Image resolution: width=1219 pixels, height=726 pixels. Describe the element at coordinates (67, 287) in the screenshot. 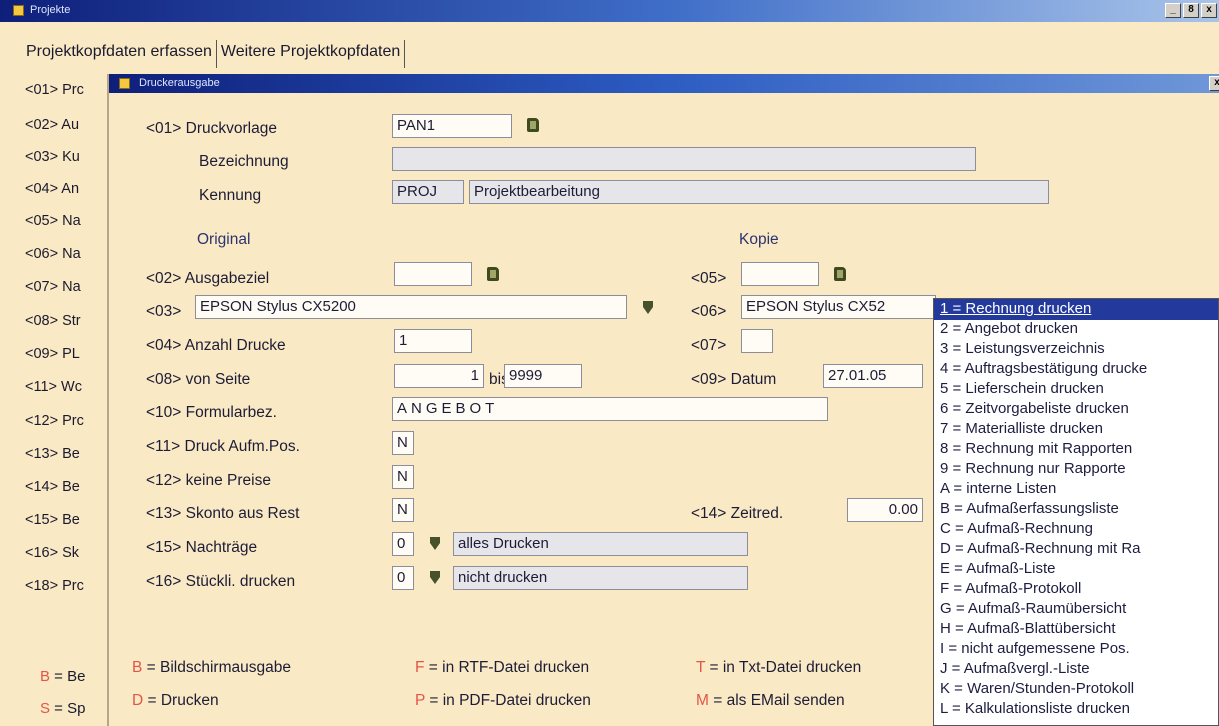

I see `list-item: <07> Na` at that location.